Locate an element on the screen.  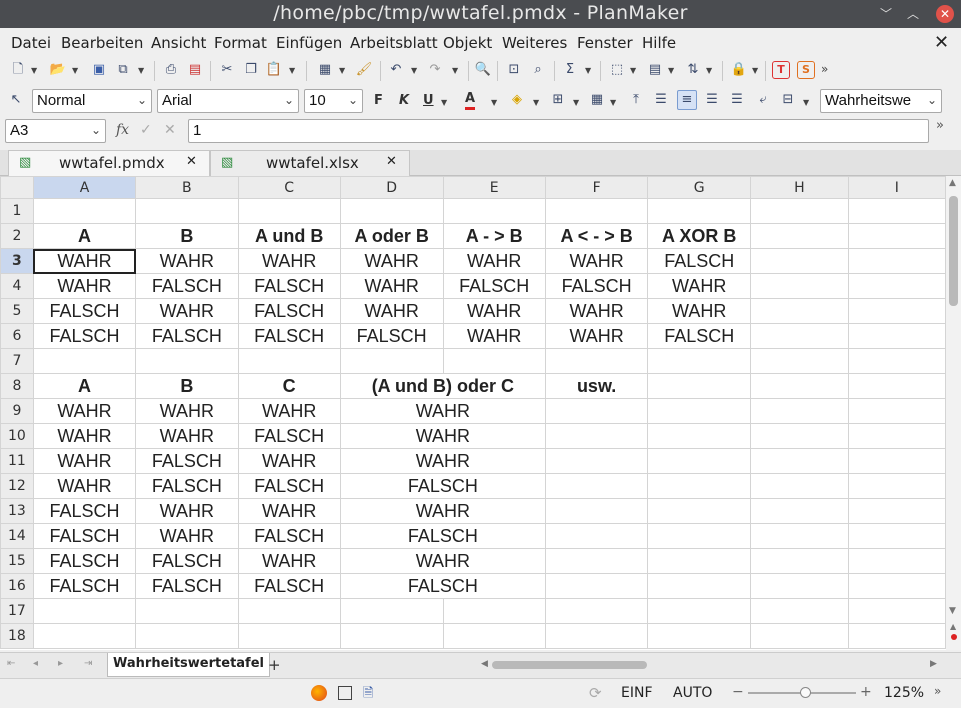
cell-h9 is located at coordinates (799, 411).